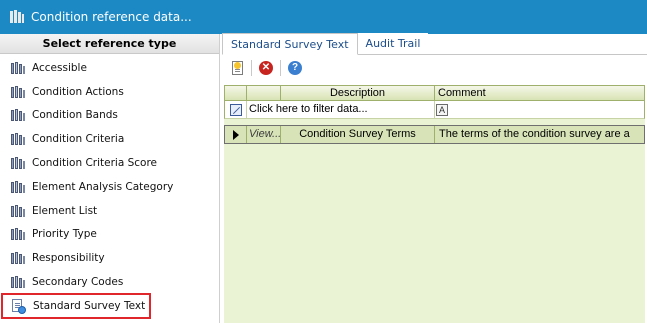  What do you see at coordinates (236, 93) in the screenshot?
I see `row-indicator-header` at bounding box center [236, 93].